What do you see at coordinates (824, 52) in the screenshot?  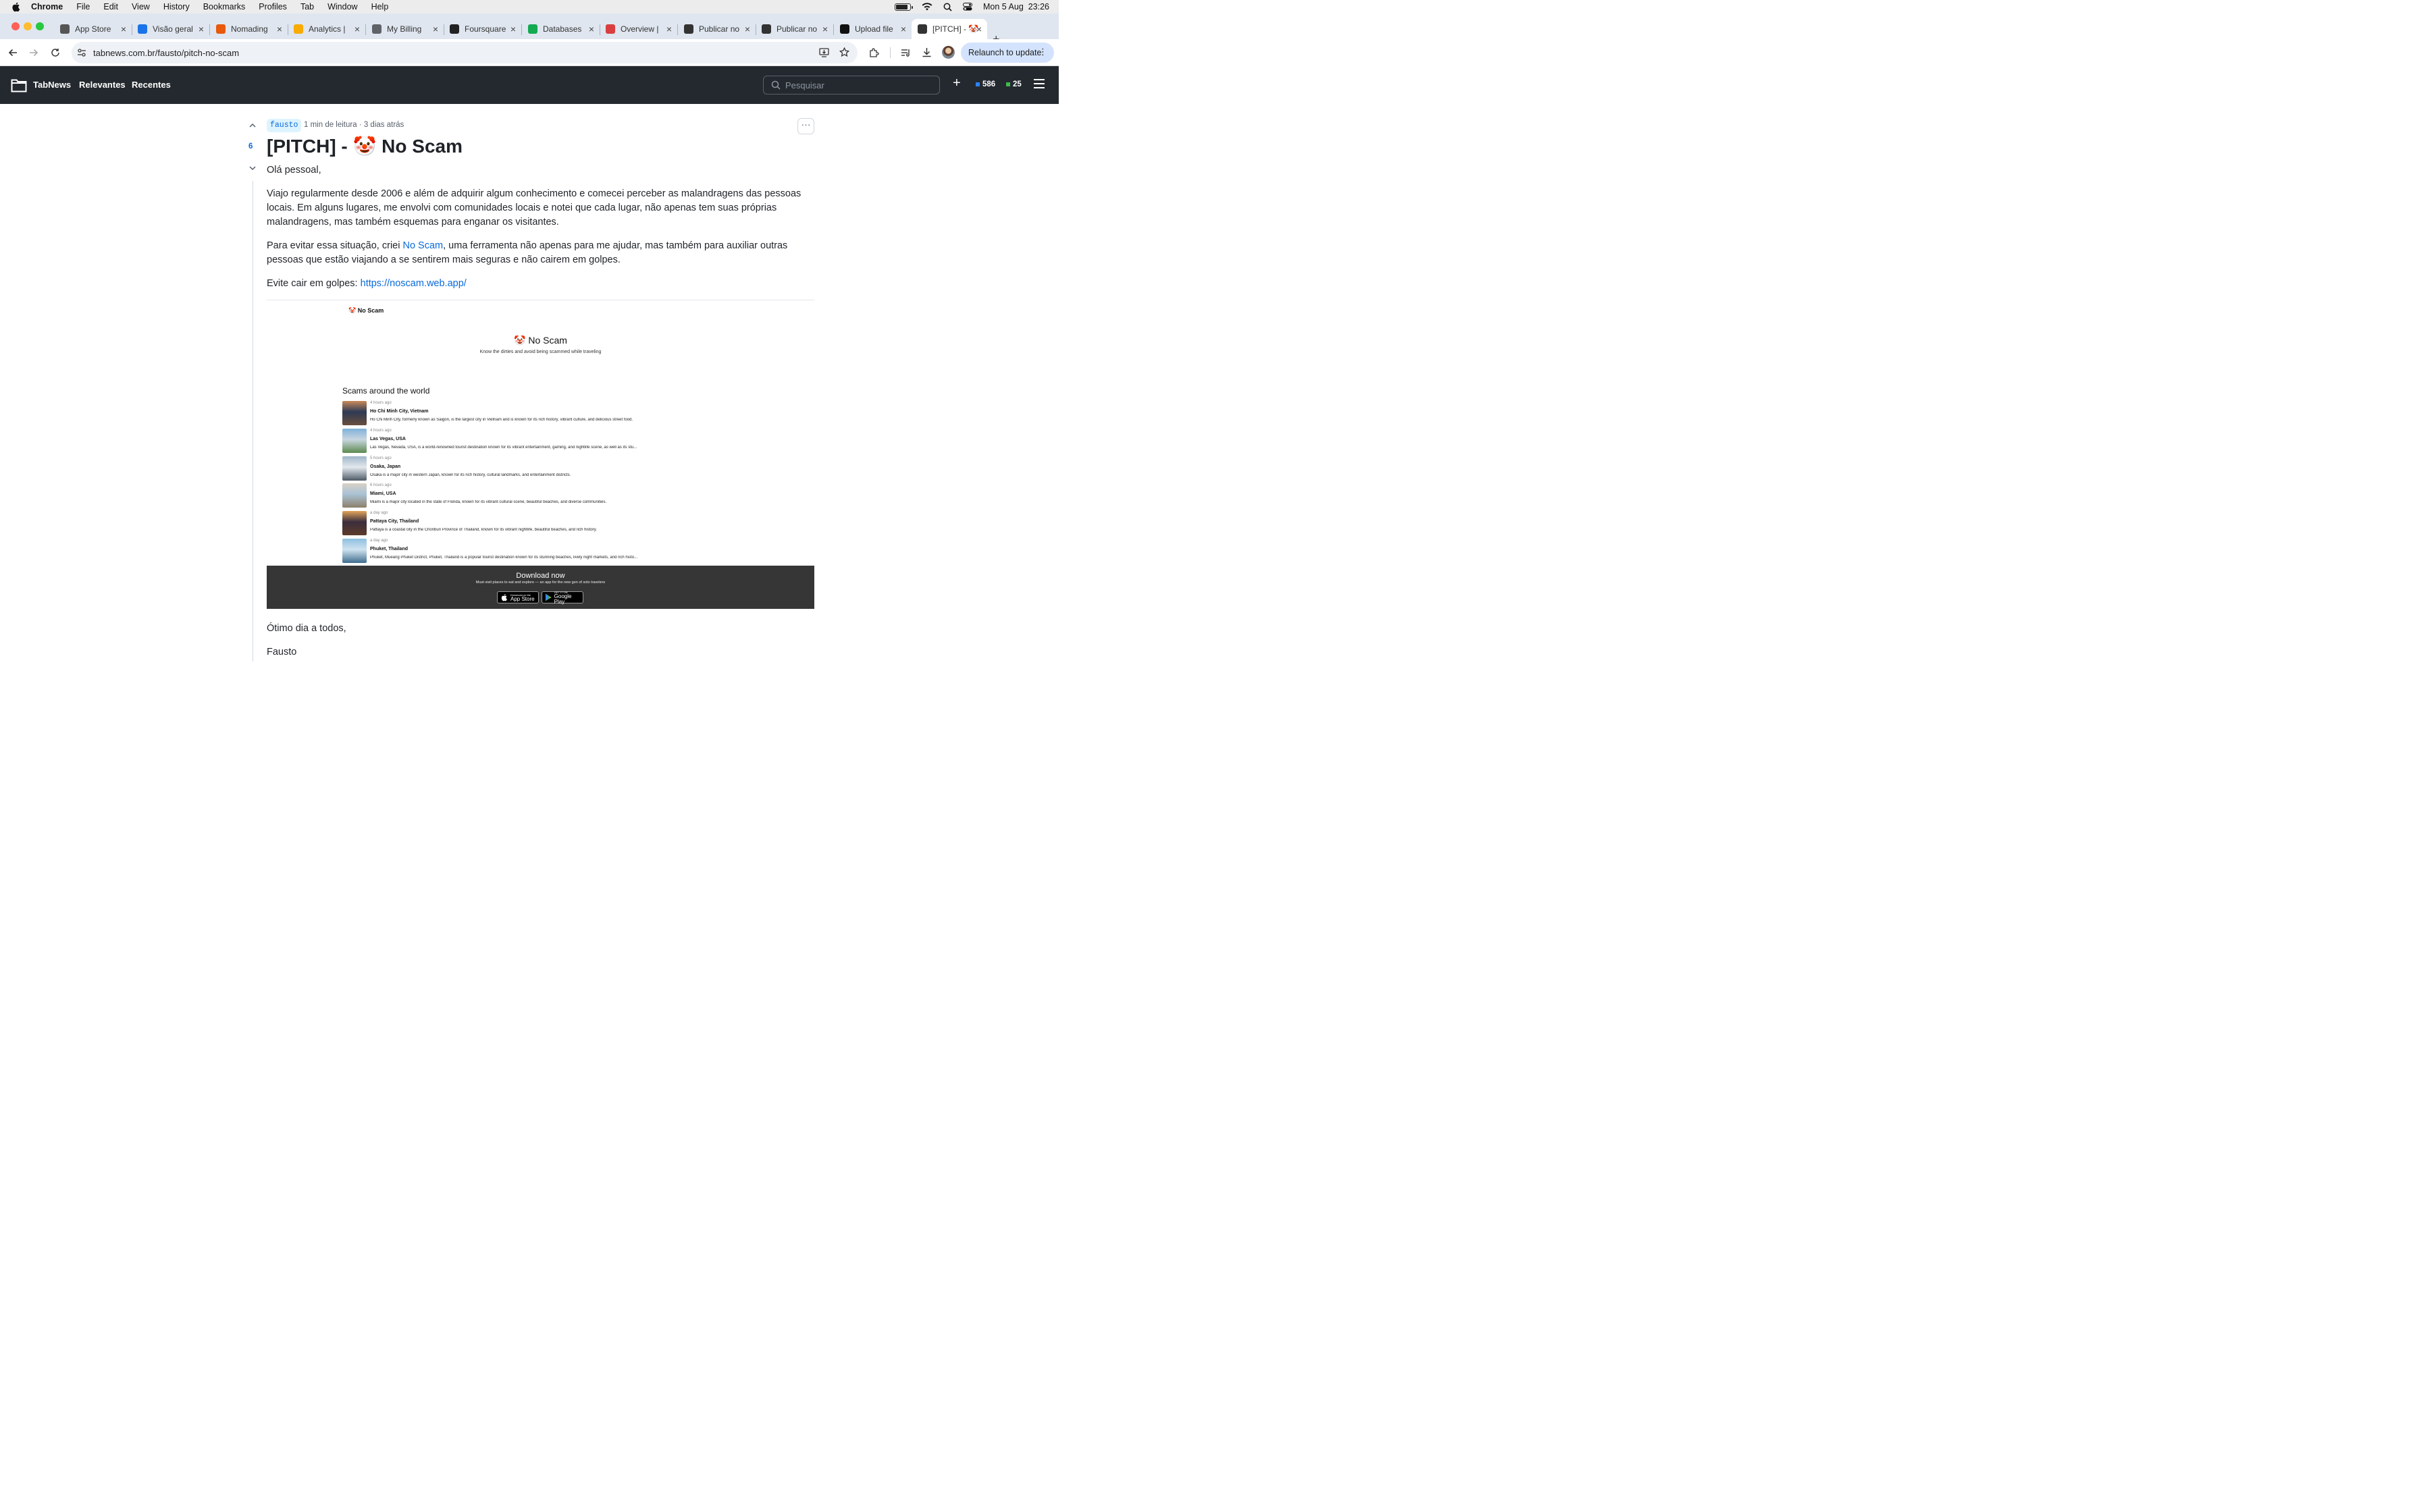 I see `install-app-icon` at bounding box center [824, 52].